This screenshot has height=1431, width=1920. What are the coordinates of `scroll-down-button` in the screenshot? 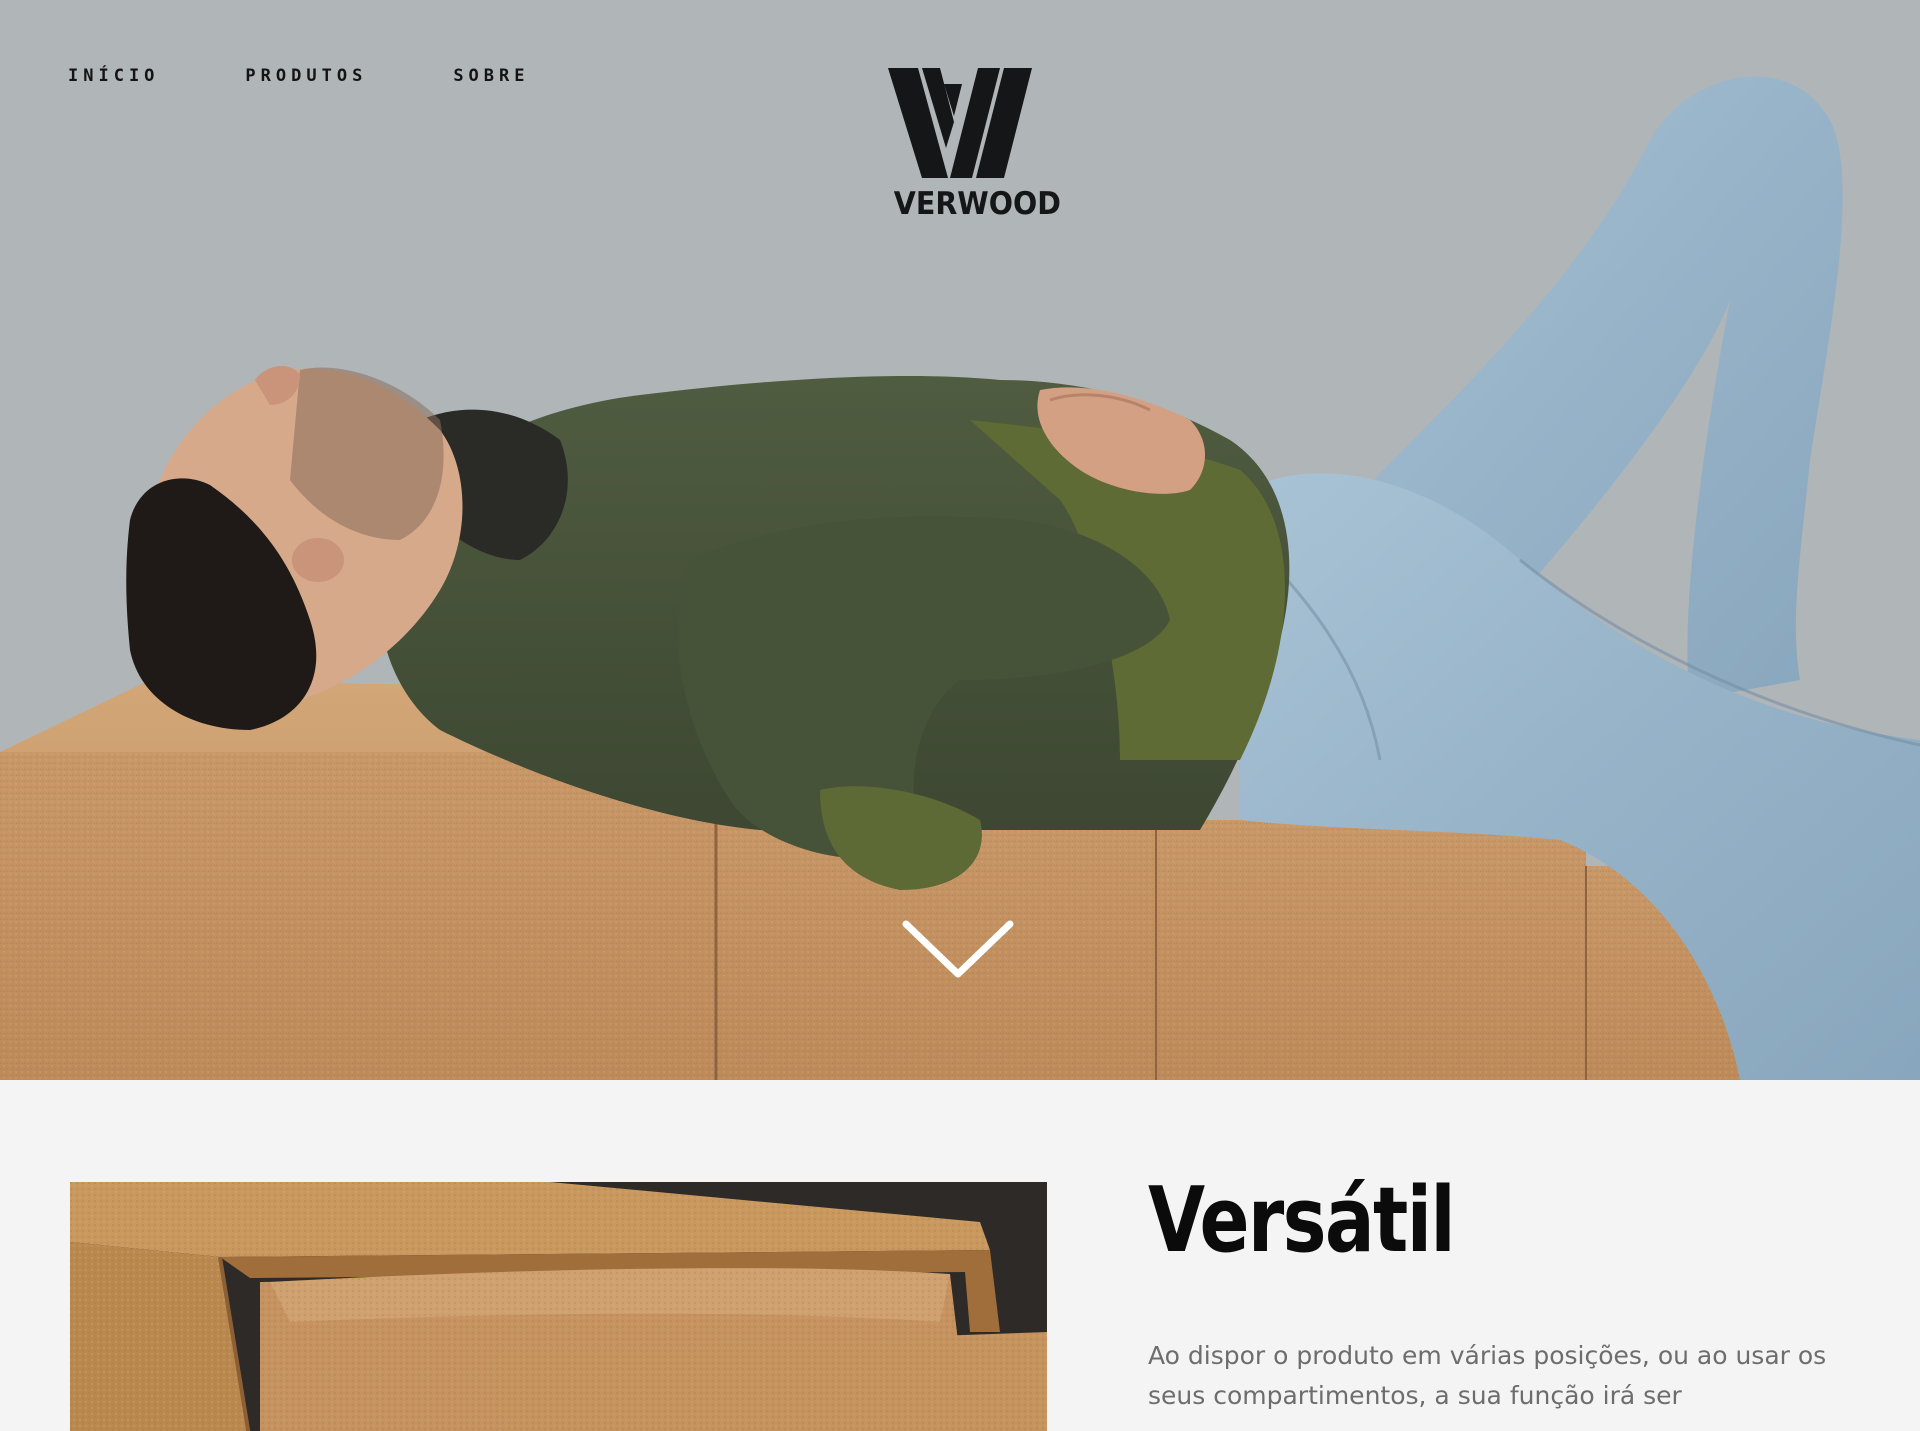 It's located at (958, 950).